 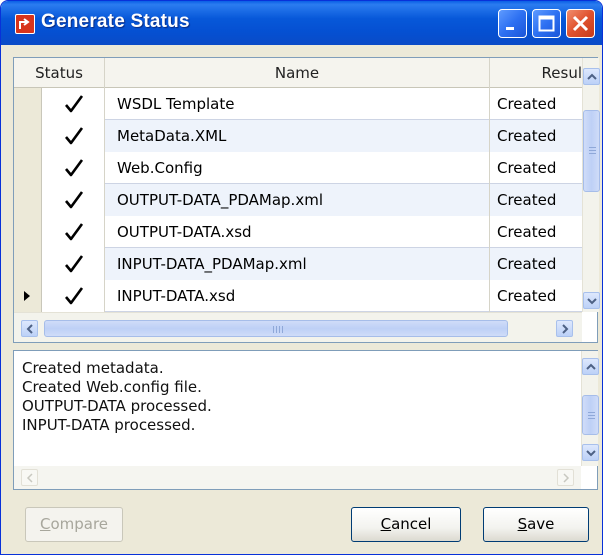 What do you see at coordinates (79, 524) in the screenshot?
I see `compare-label: ompare` at bounding box center [79, 524].